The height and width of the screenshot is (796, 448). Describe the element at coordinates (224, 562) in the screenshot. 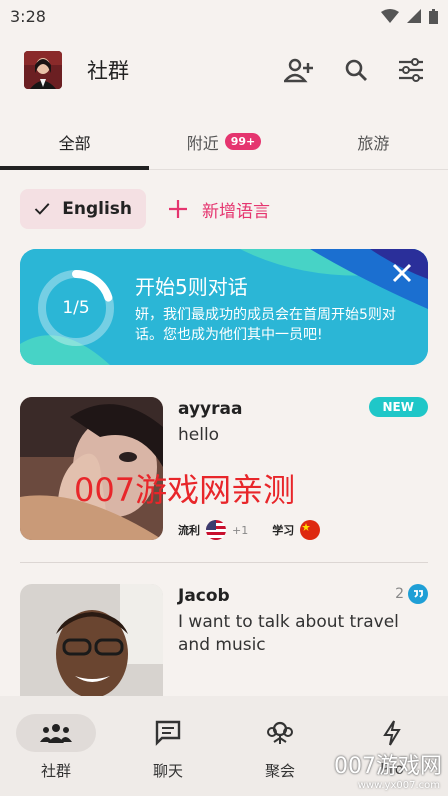

I see `divider` at that location.